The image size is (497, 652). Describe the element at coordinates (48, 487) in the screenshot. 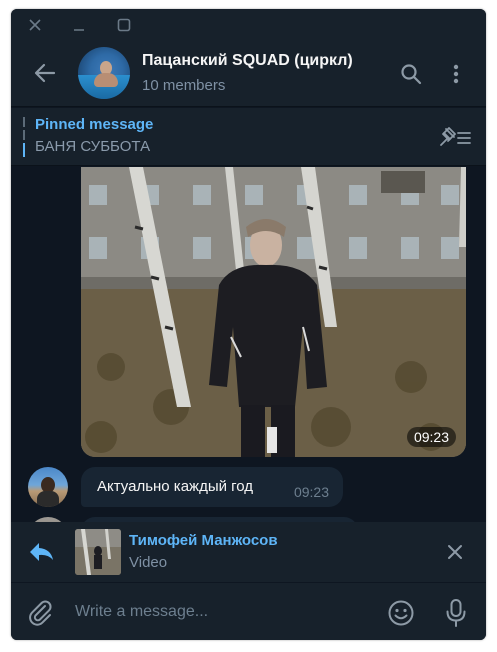

I see `sender-avatar` at that location.